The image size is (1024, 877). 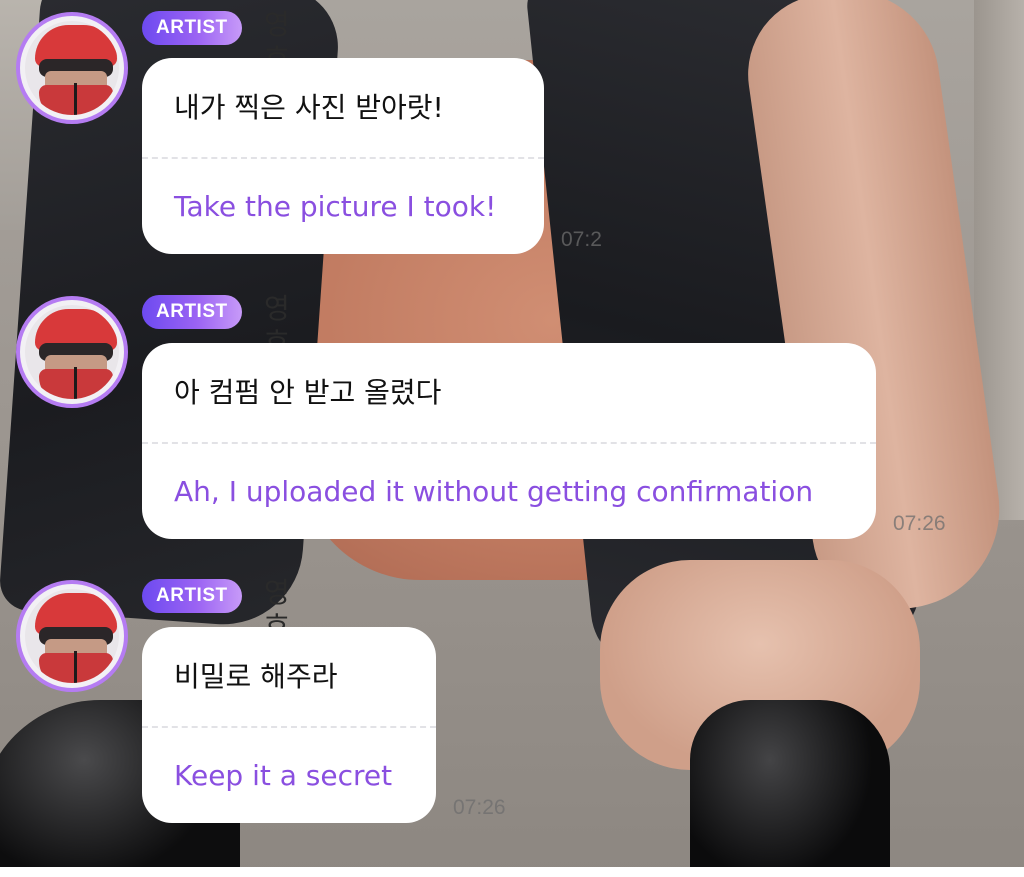 I want to click on message-original-text: 비밀로 해주라, so click(x=256, y=676).